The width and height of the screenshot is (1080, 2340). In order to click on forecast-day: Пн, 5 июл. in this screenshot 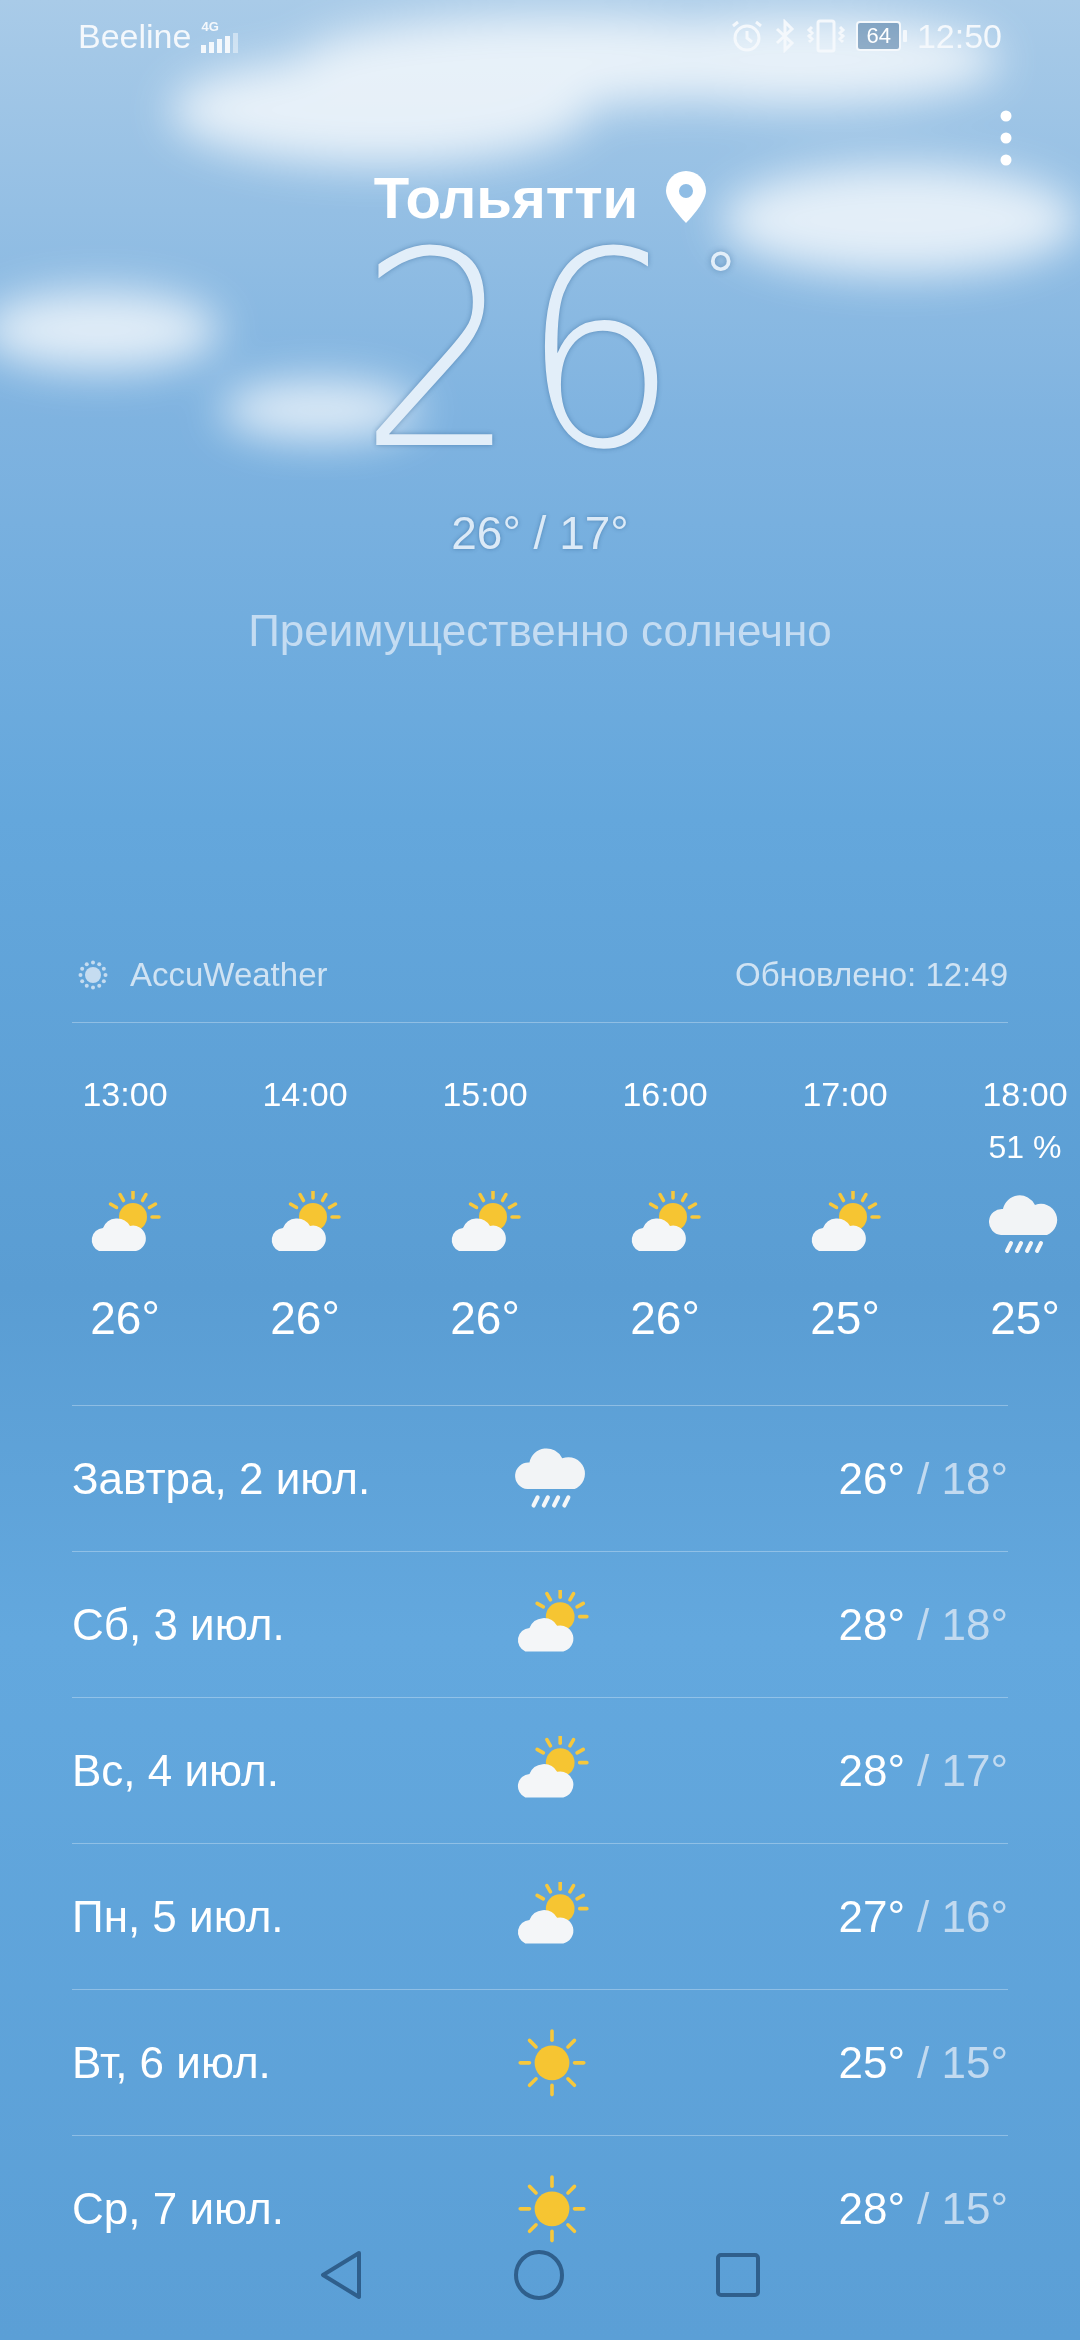, I will do `click(277, 1916)`.